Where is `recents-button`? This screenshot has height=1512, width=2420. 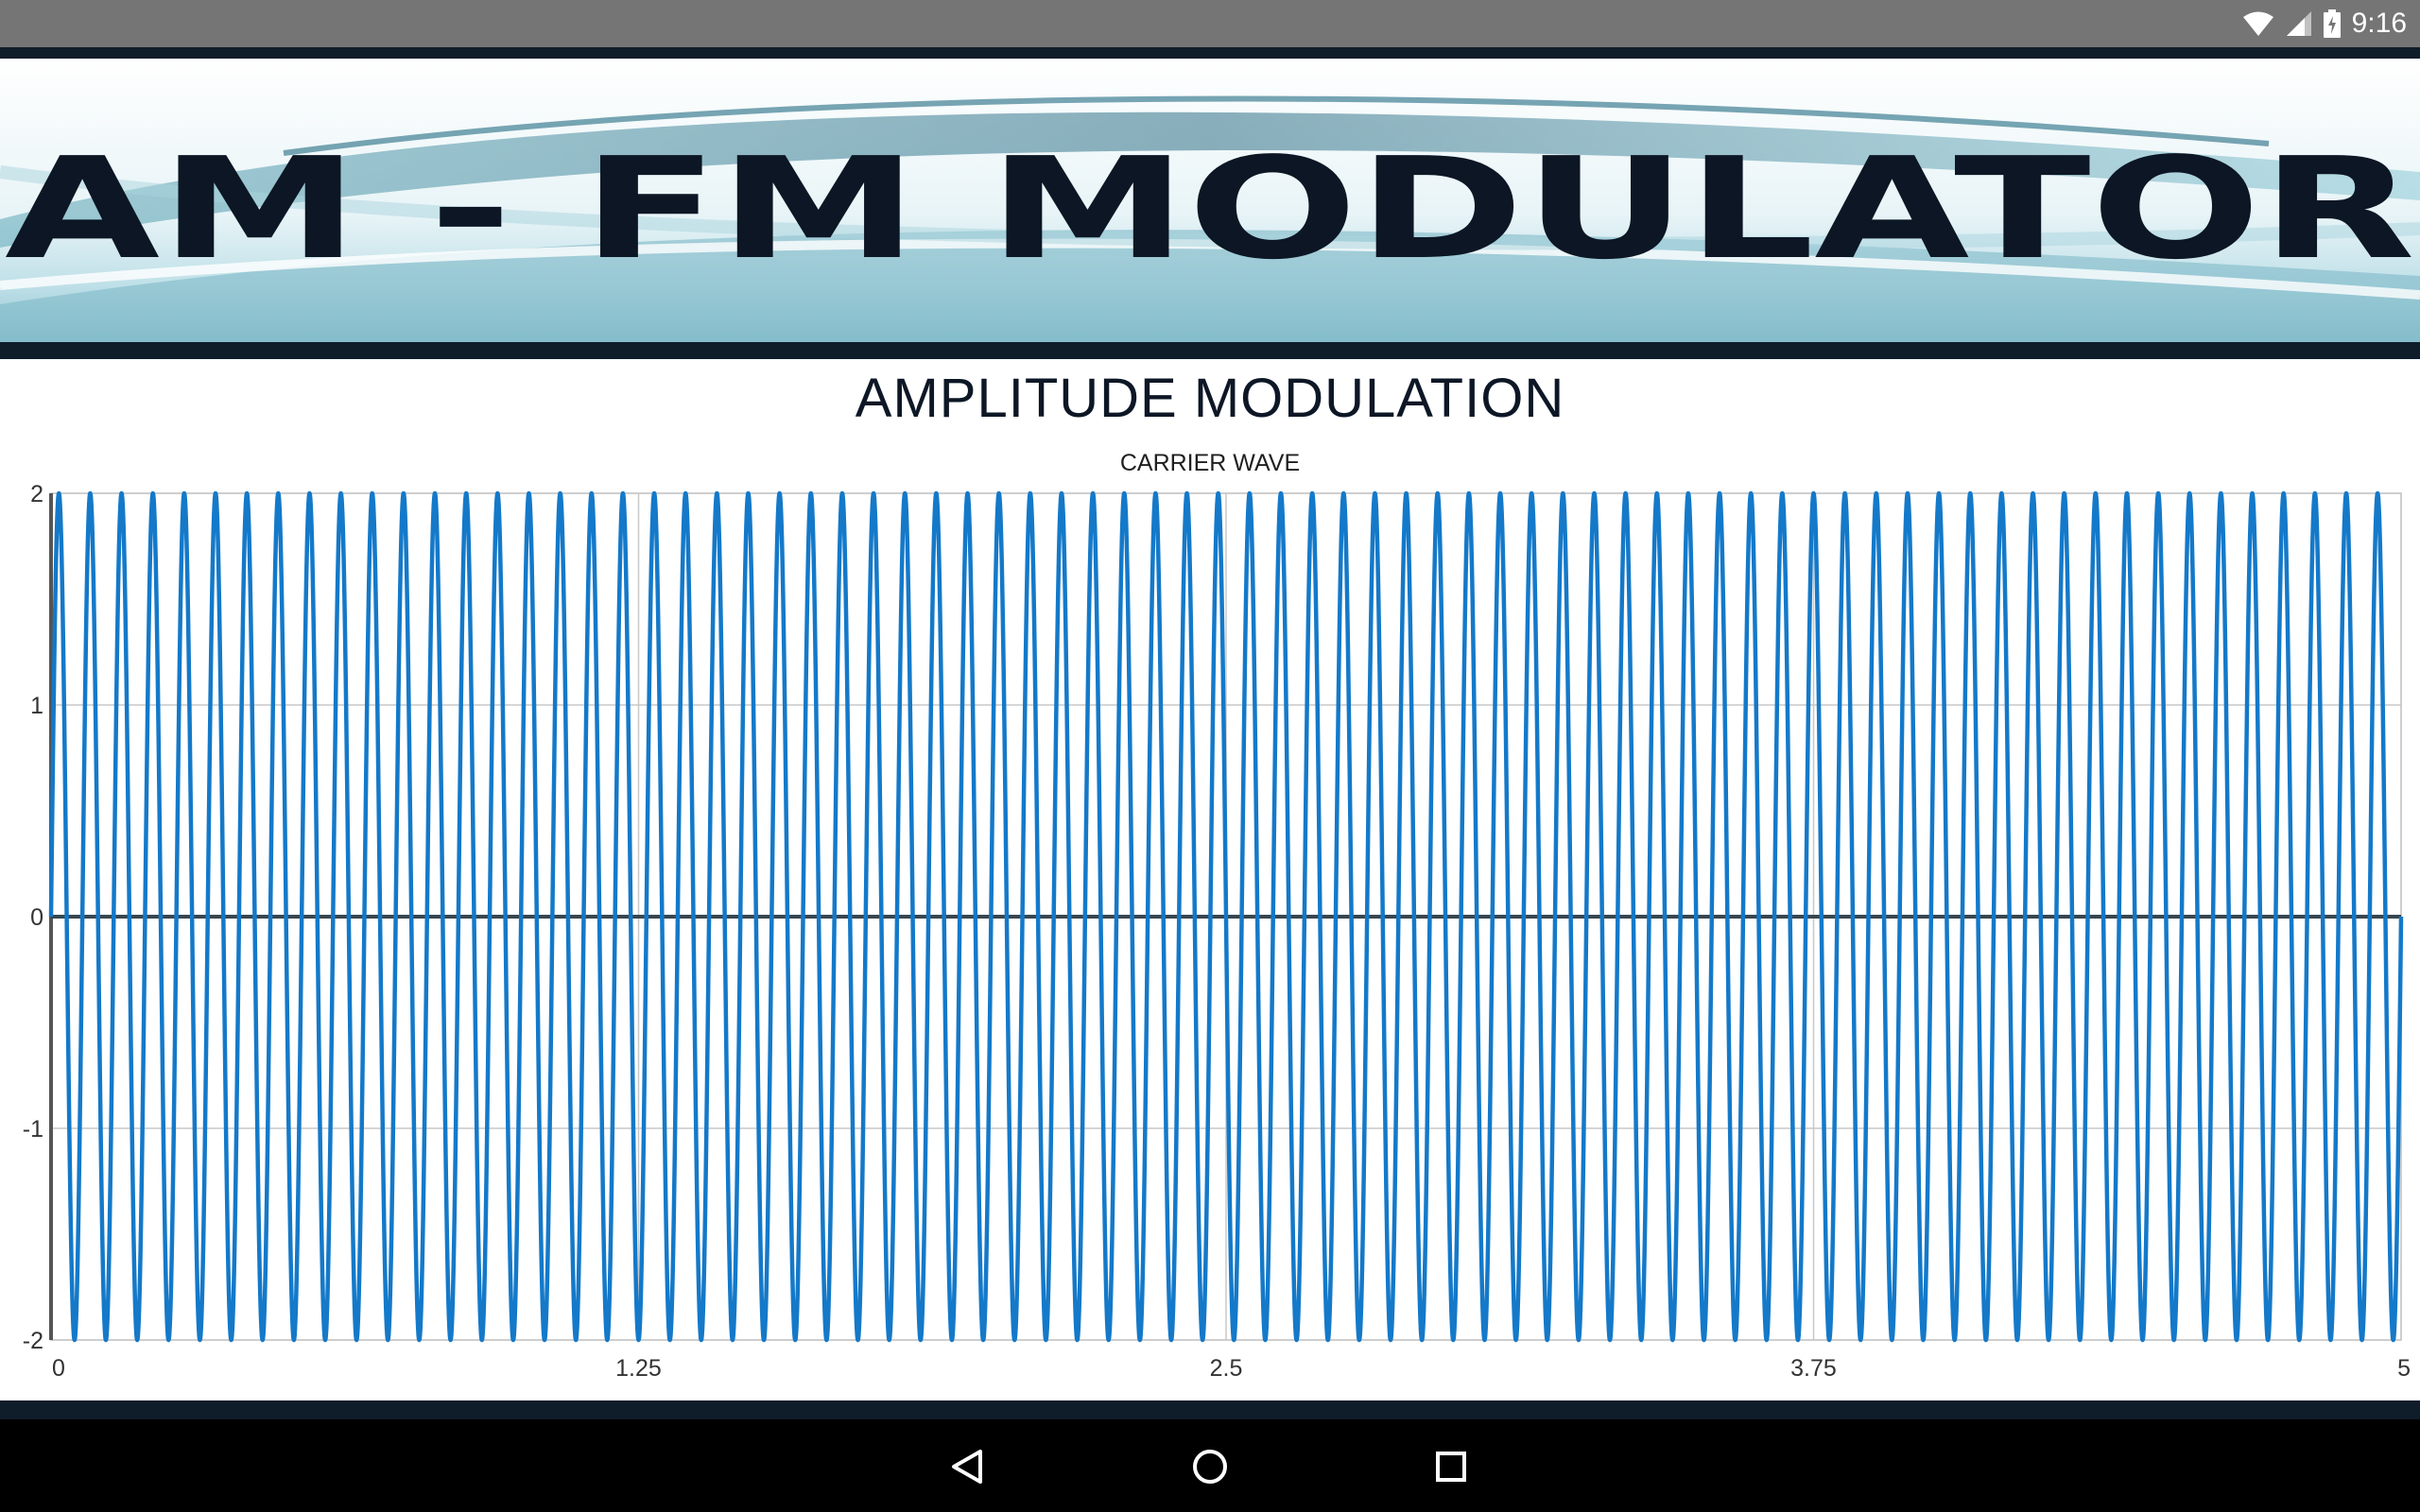
recents-button is located at coordinates (1451, 1466).